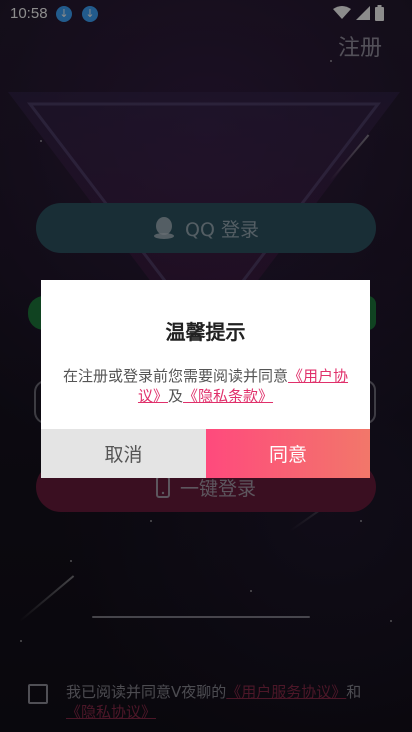 The image size is (412, 732). What do you see at coordinates (288, 453) in the screenshot?
I see `agree-button: 同意` at bounding box center [288, 453].